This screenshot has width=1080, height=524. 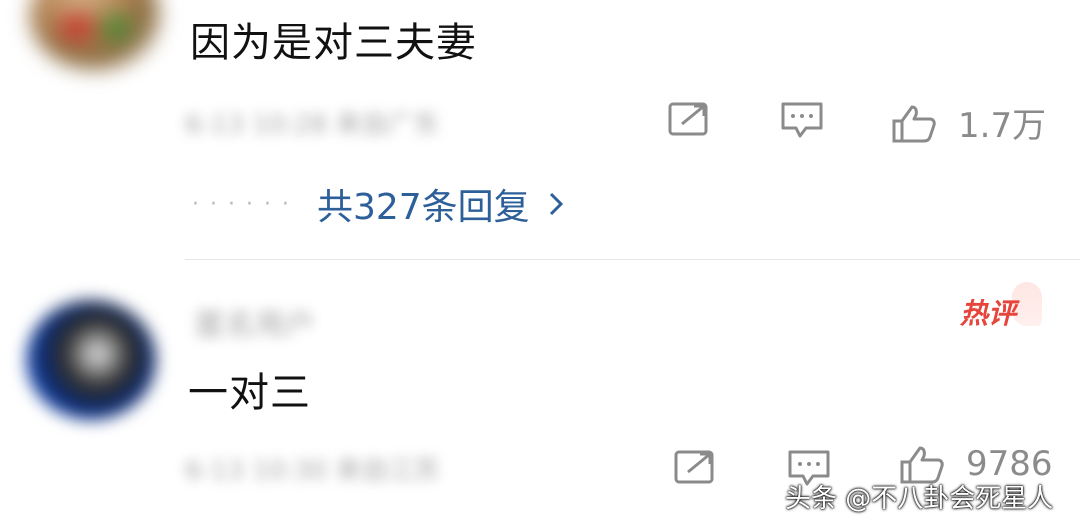 What do you see at coordinates (423, 207) in the screenshot?
I see `replies-label: 共327条回复` at bounding box center [423, 207].